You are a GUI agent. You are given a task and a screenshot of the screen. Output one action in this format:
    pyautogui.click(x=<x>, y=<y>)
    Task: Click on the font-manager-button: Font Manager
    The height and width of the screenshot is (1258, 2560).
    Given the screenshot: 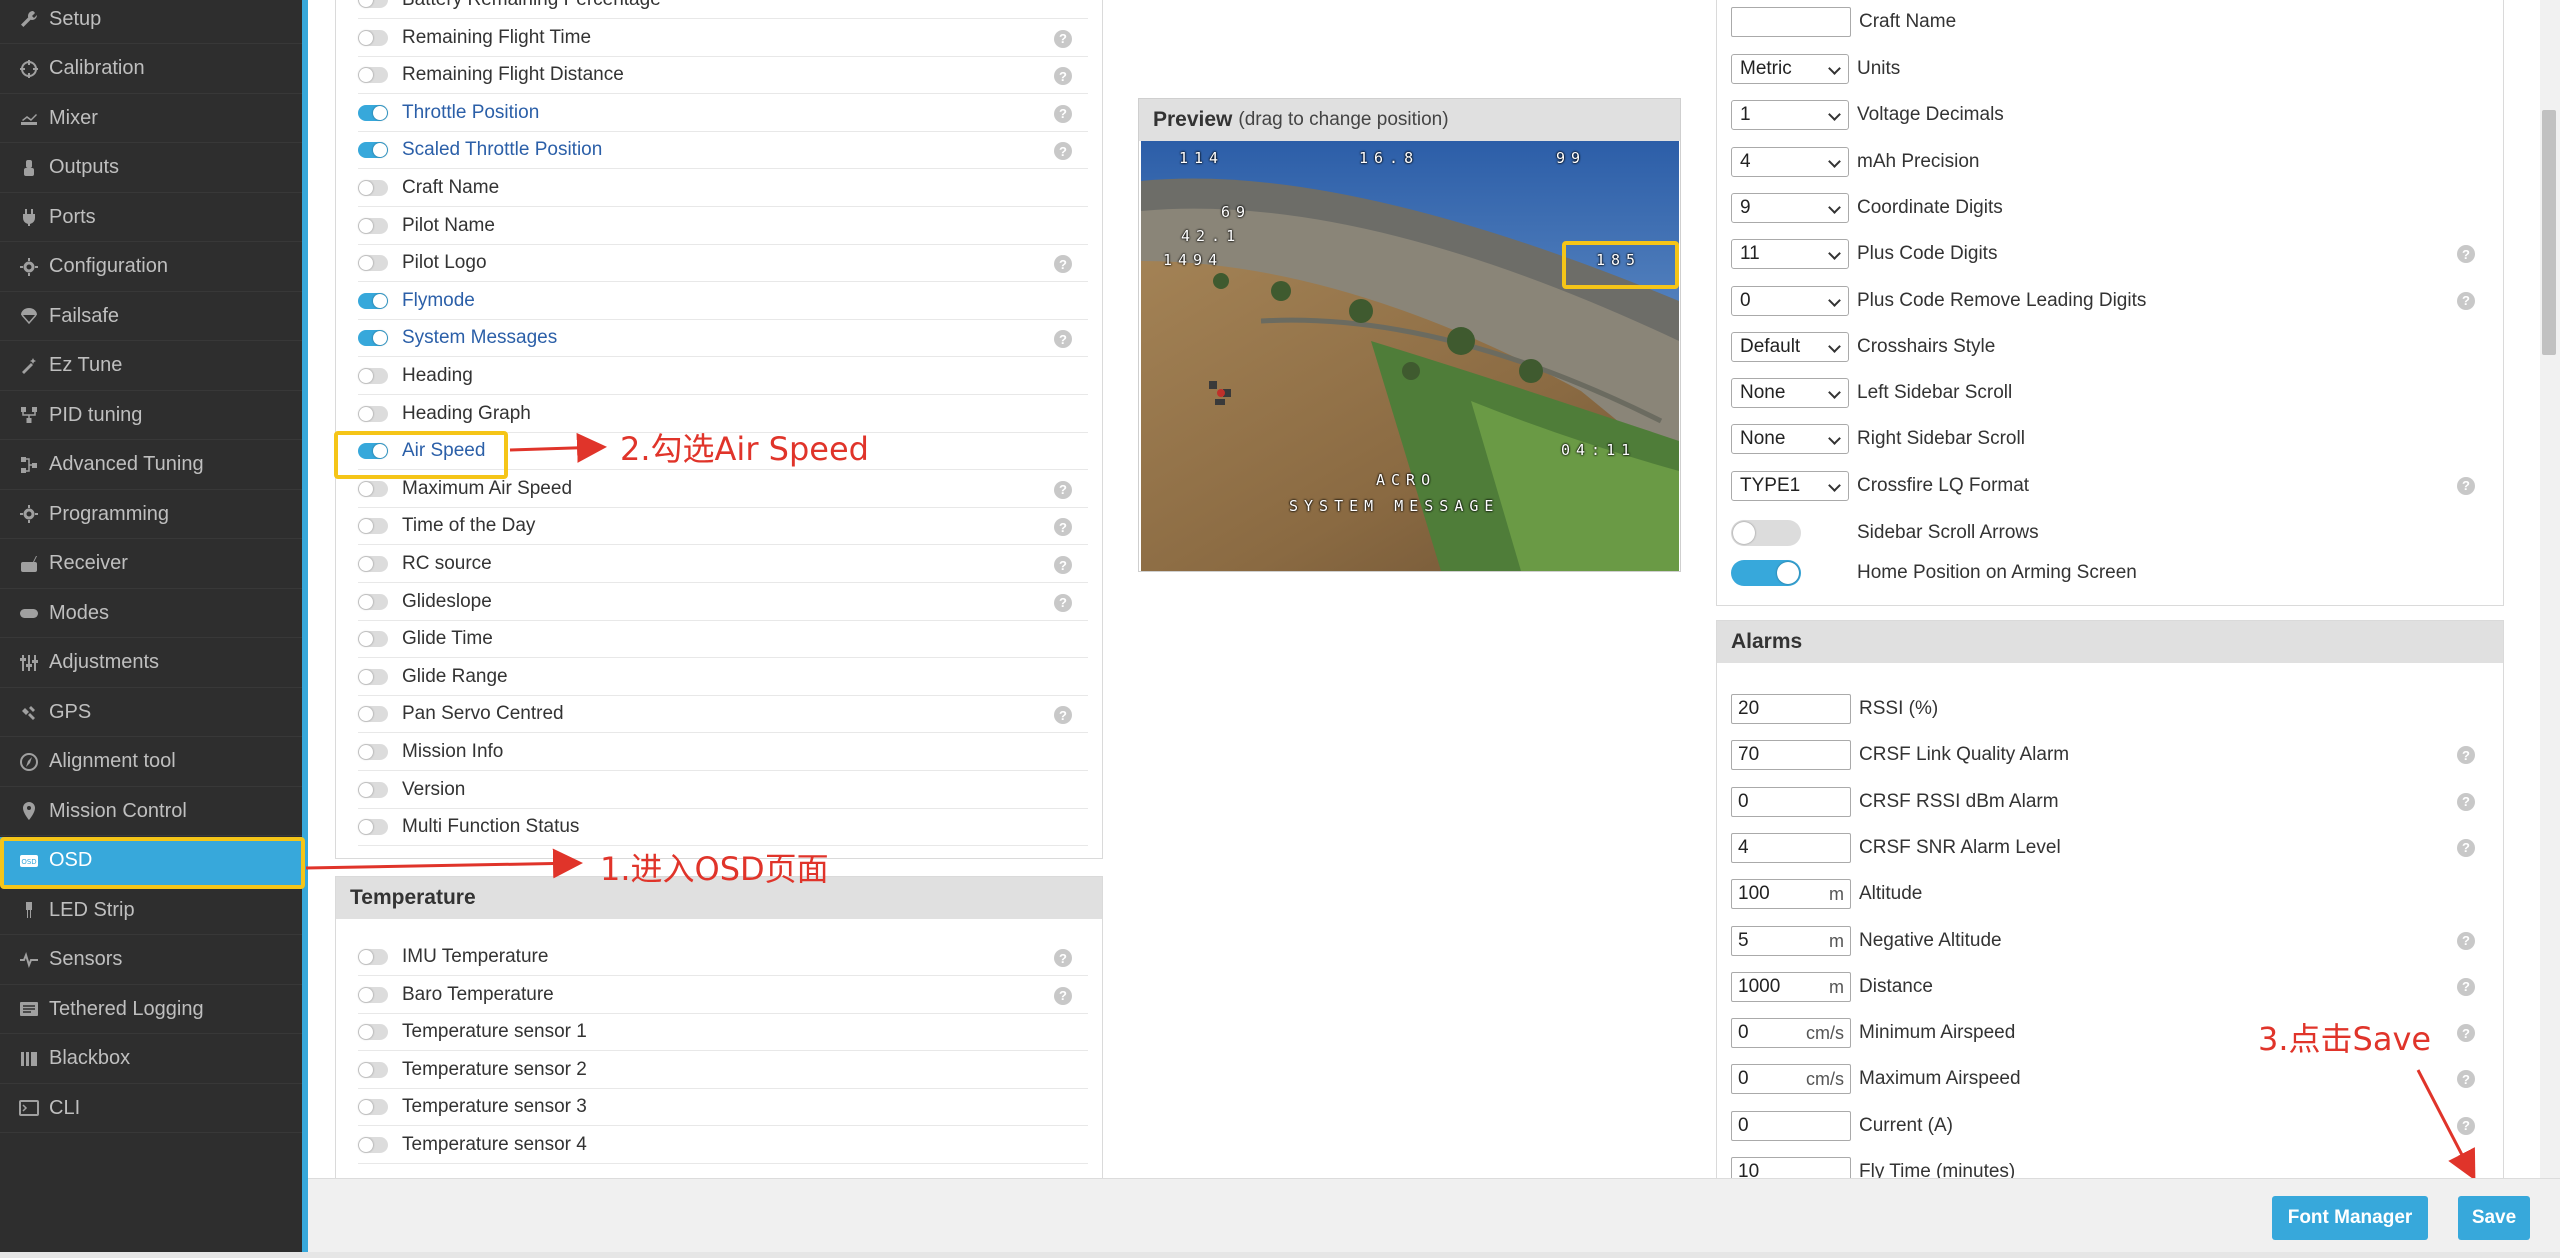 What is the action you would take?
    pyautogui.click(x=2350, y=1218)
    